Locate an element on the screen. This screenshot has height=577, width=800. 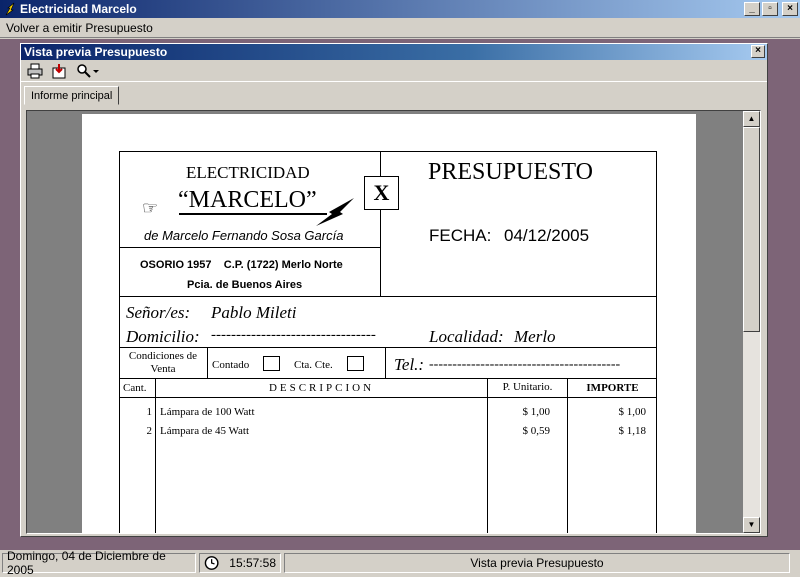
domicilio-value: --------------------------------- is located at coordinates (293, 335).